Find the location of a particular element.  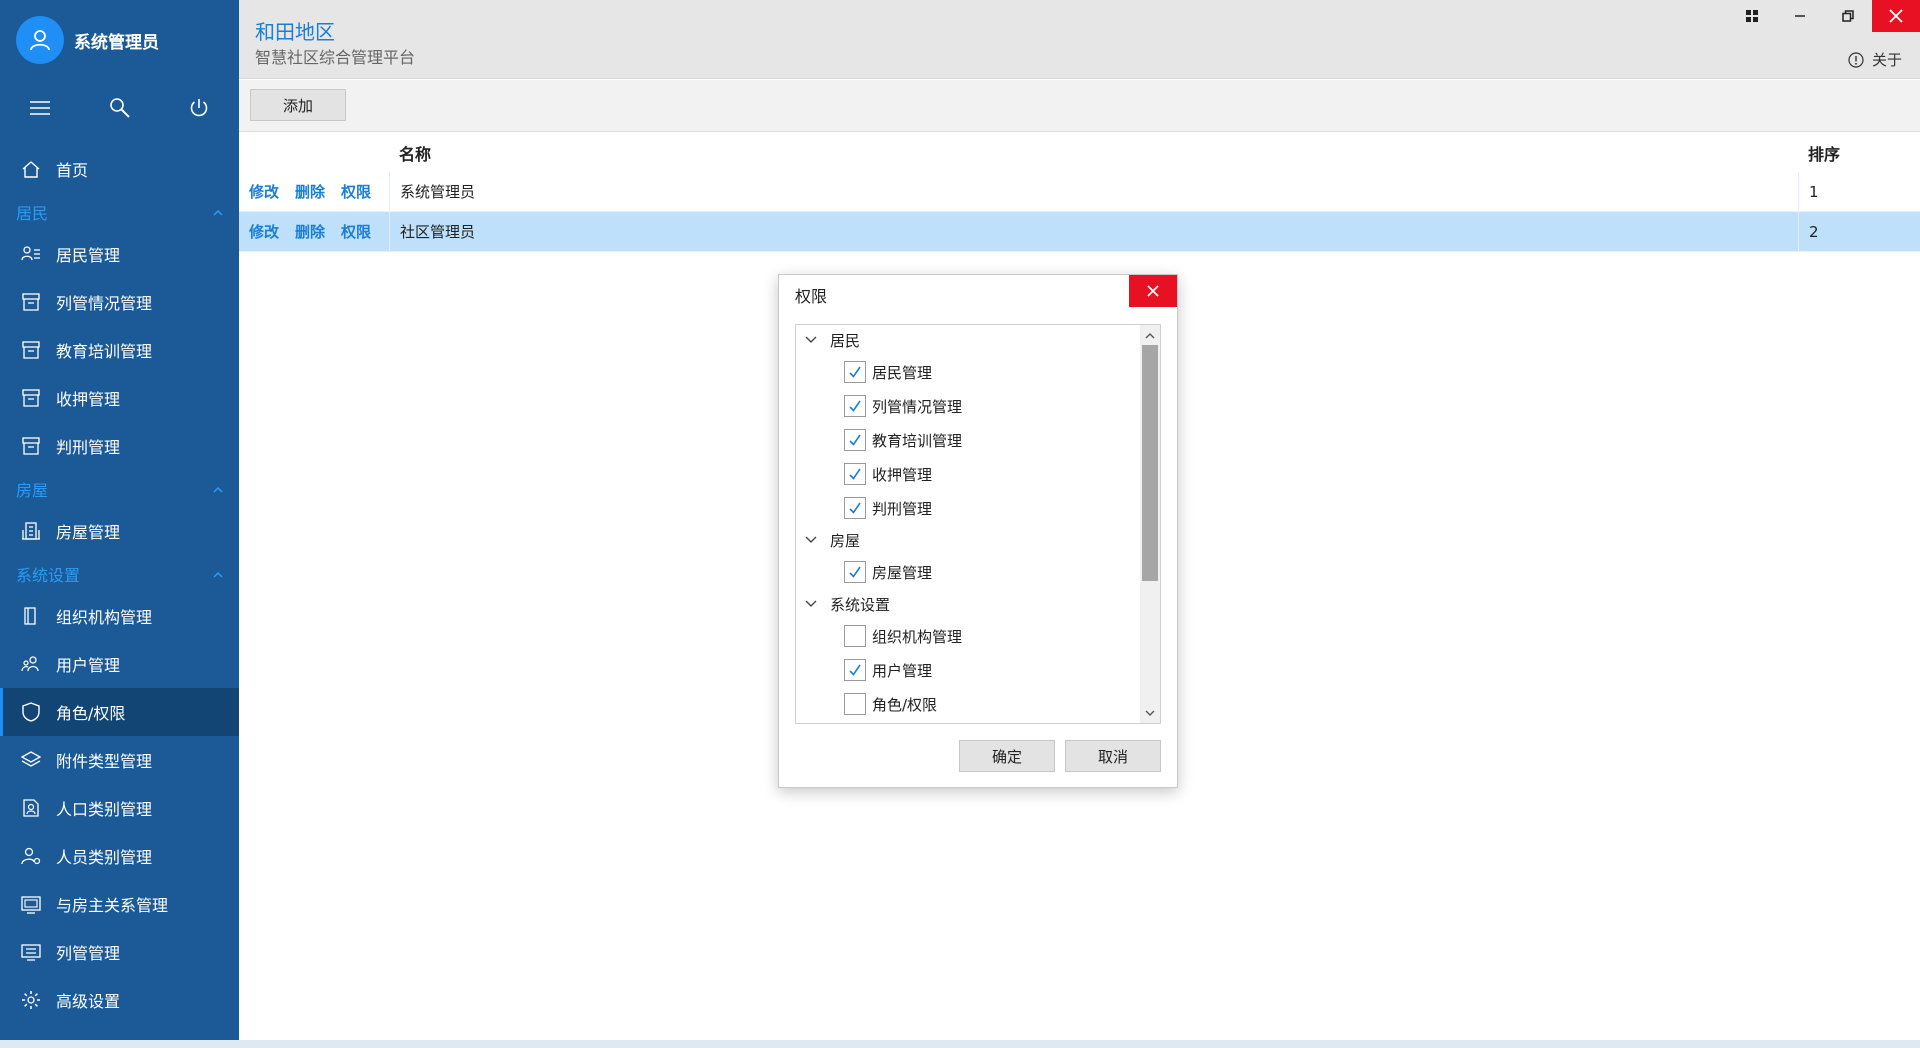

sidebar-item: 人员类别管理 is located at coordinates (119, 856).